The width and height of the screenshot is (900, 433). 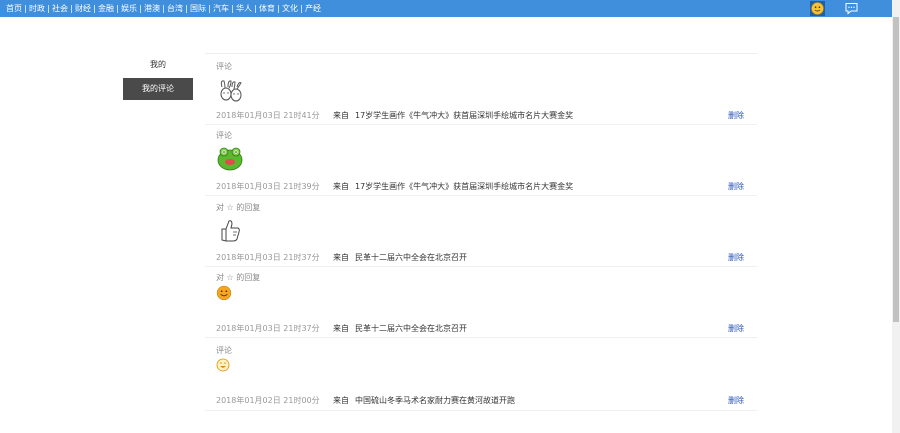 What do you see at coordinates (175, 8) in the screenshot?
I see `nav-item-taiwan: 台湾` at bounding box center [175, 8].